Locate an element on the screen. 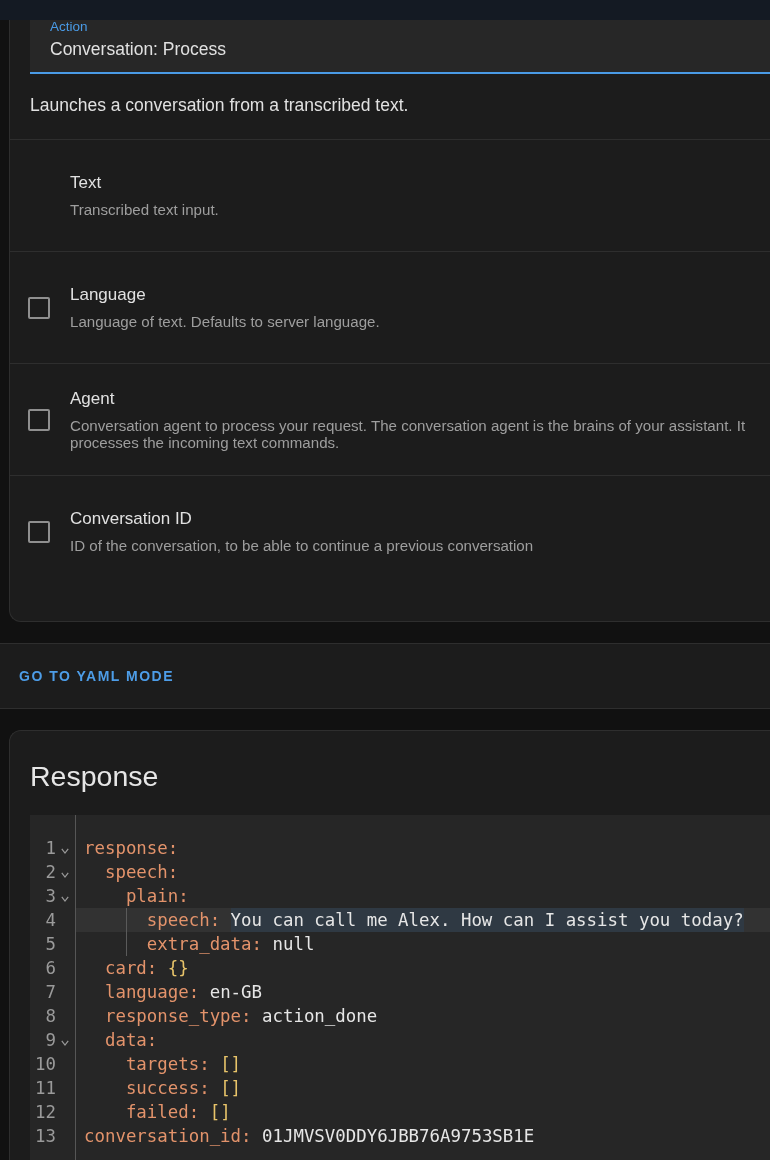 Image resolution: width=770 pixels, height=1160 pixels. field-label: Text is located at coordinates (86, 183).